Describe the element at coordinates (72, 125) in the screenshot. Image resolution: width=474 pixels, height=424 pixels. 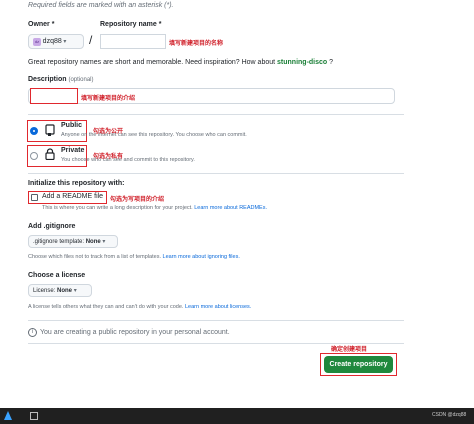
I see `public-title: Public` at that location.